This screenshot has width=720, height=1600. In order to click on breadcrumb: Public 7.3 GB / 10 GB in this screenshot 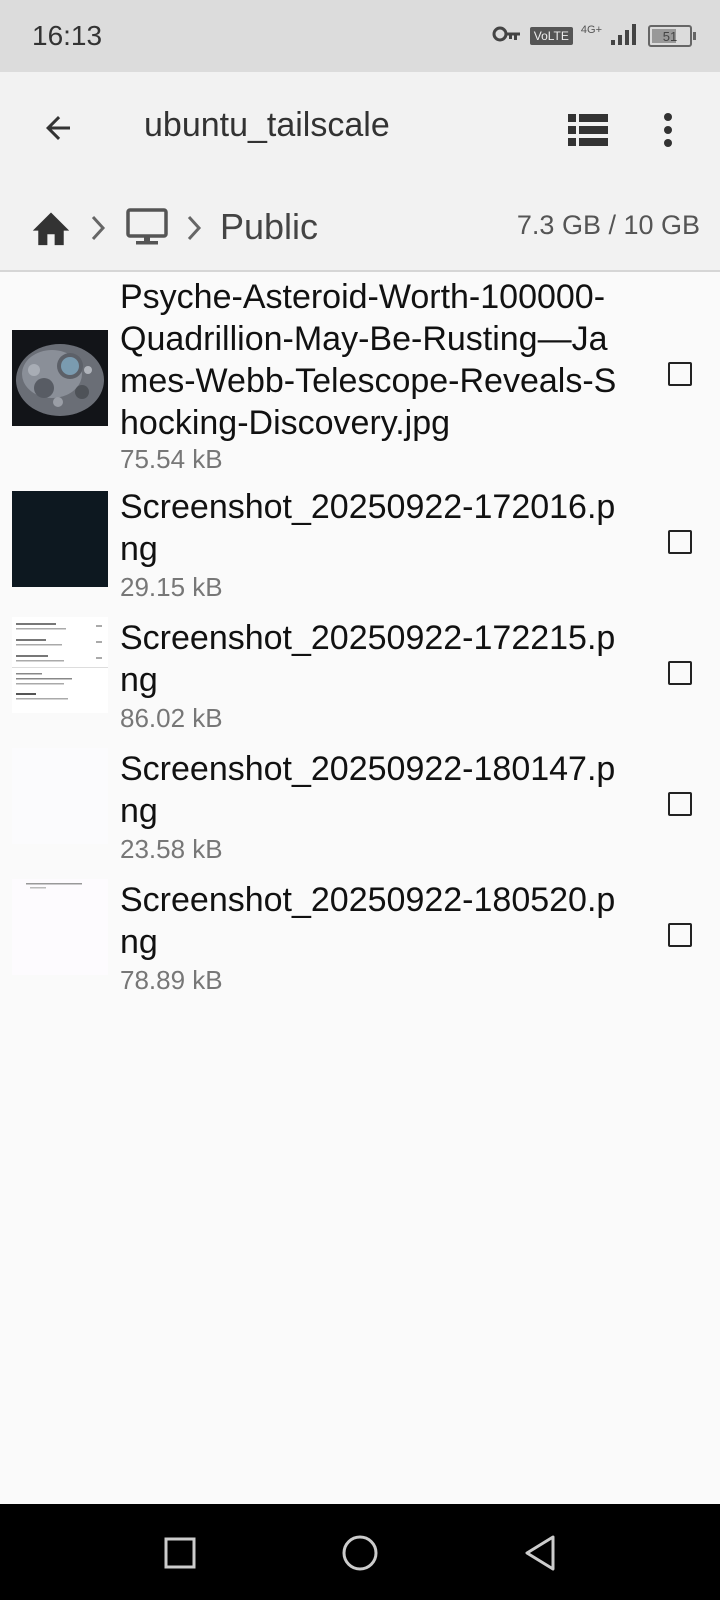, I will do `click(360, 228)`.